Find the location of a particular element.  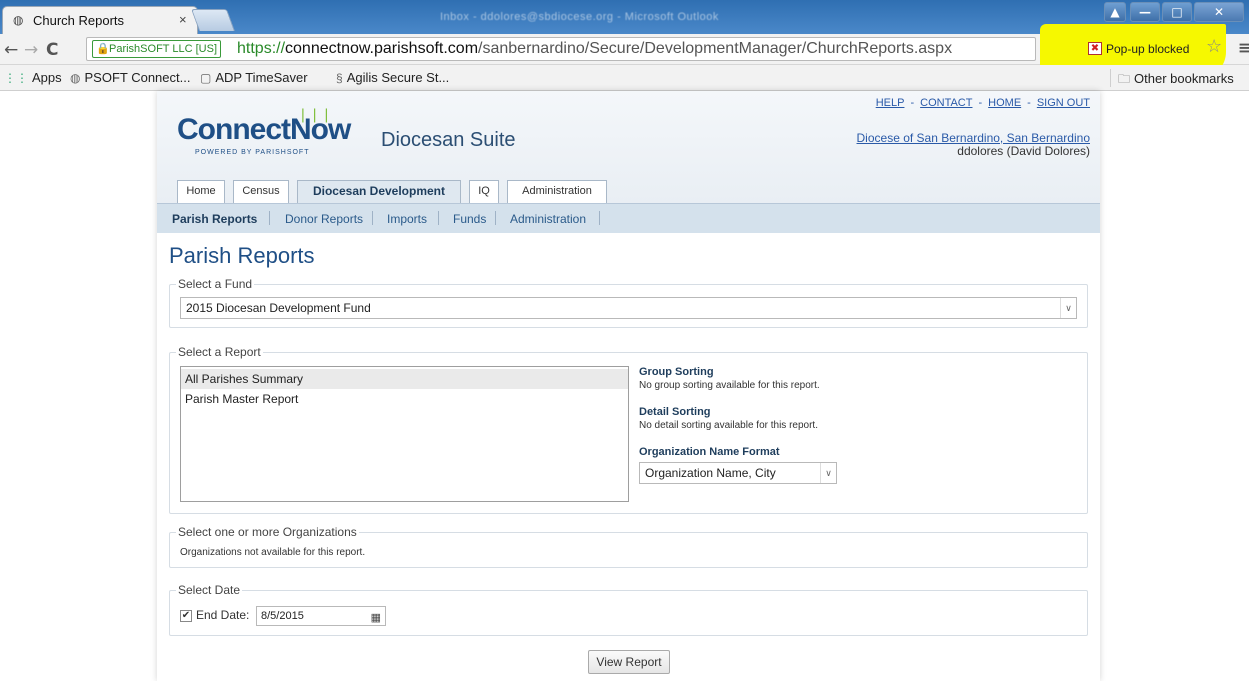

url-scheme: https:// is located at coordinates (261, 48).